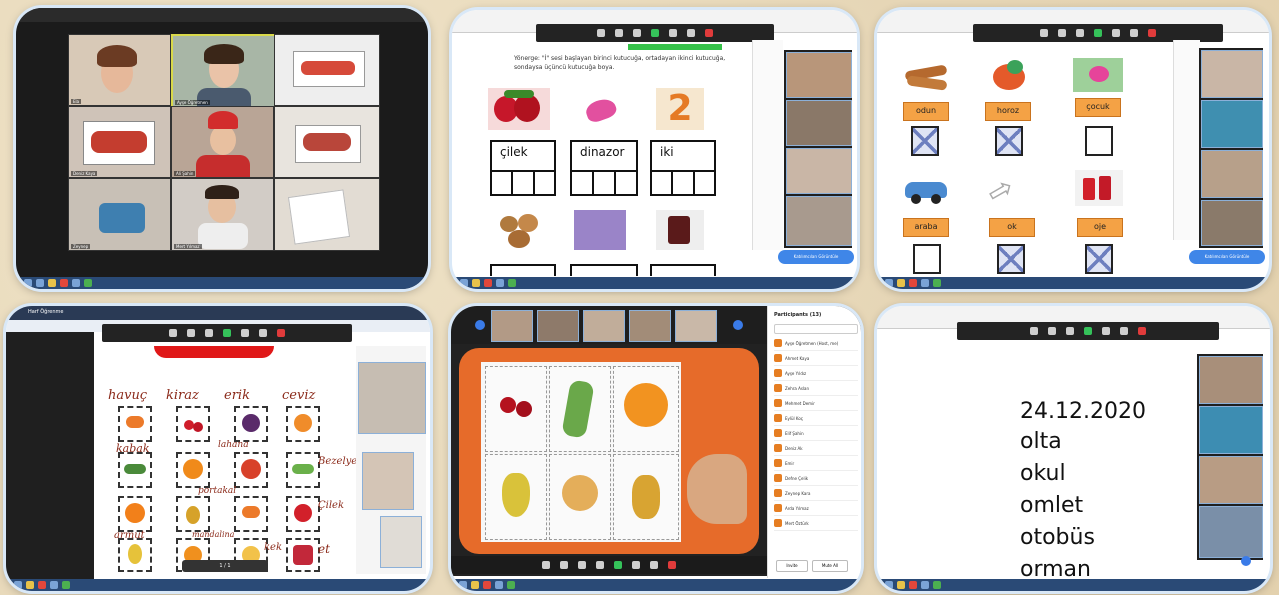 Image resolution: width=1279 pixels, height=595 pixels. What do you see at coordinates (792, 566) in the screenshot?
I see `invite-button: Invite` at bounding box center [792, 566].